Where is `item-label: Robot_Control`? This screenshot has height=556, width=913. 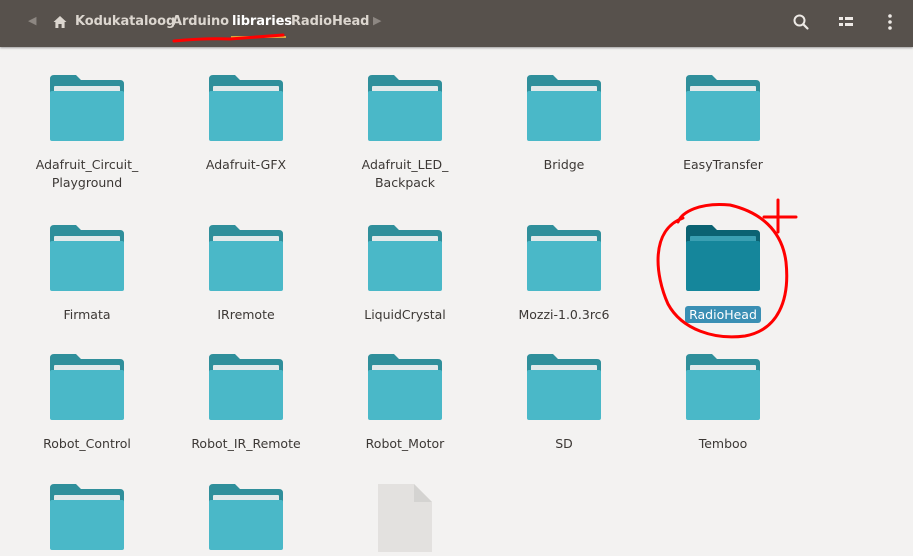
item-label: Robot_Control is located at coordinates (87, 444).